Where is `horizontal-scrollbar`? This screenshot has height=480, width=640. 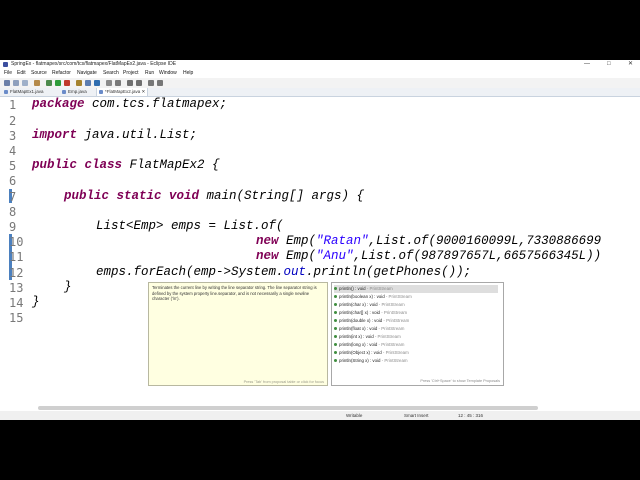
horizontal-scrollbar is located at coordinates (288, 408).